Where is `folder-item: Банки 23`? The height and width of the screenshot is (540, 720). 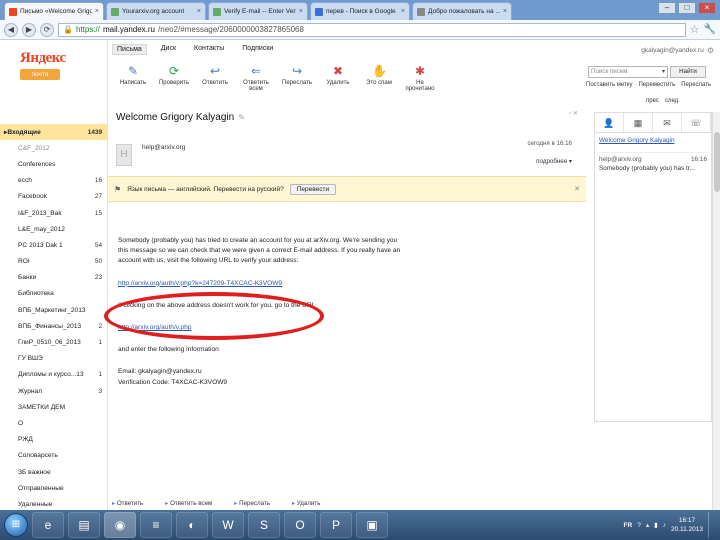 folder-item: Банки 23 is located at coordinates (53, 277).